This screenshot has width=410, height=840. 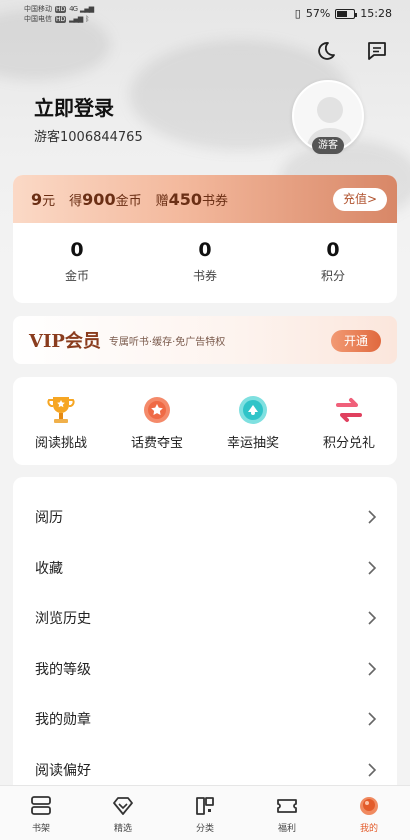 What do you see at coordinates (205, 568) in the screenshot?
I see `menu-item-favorites: 收藏` at bounding box center [205, 568].